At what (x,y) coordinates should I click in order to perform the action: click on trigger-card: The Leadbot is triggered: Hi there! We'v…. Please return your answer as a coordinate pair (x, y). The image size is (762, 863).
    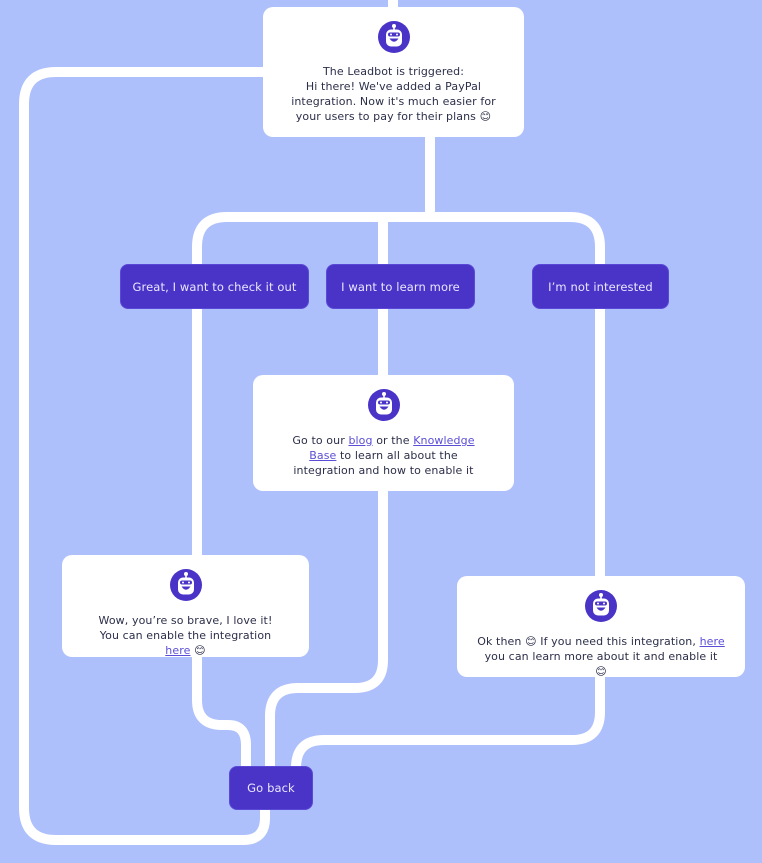
    Looking at the image, I should click on (393, 72).